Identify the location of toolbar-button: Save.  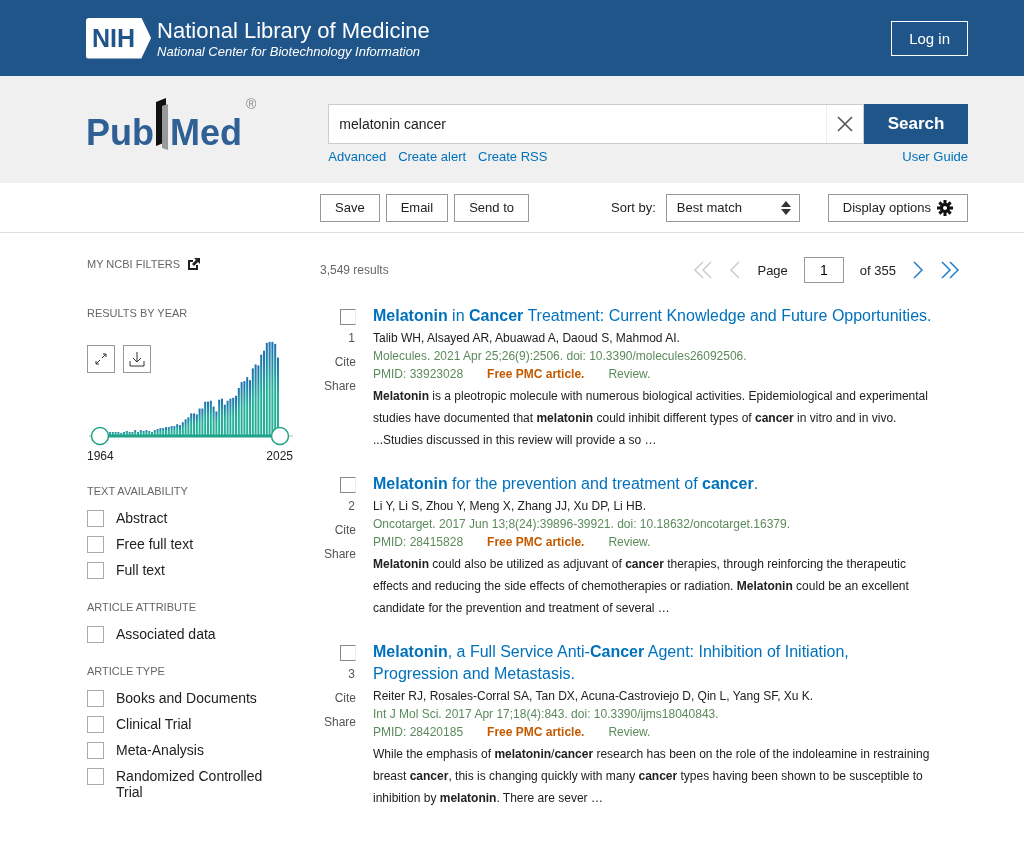
(350, 207).